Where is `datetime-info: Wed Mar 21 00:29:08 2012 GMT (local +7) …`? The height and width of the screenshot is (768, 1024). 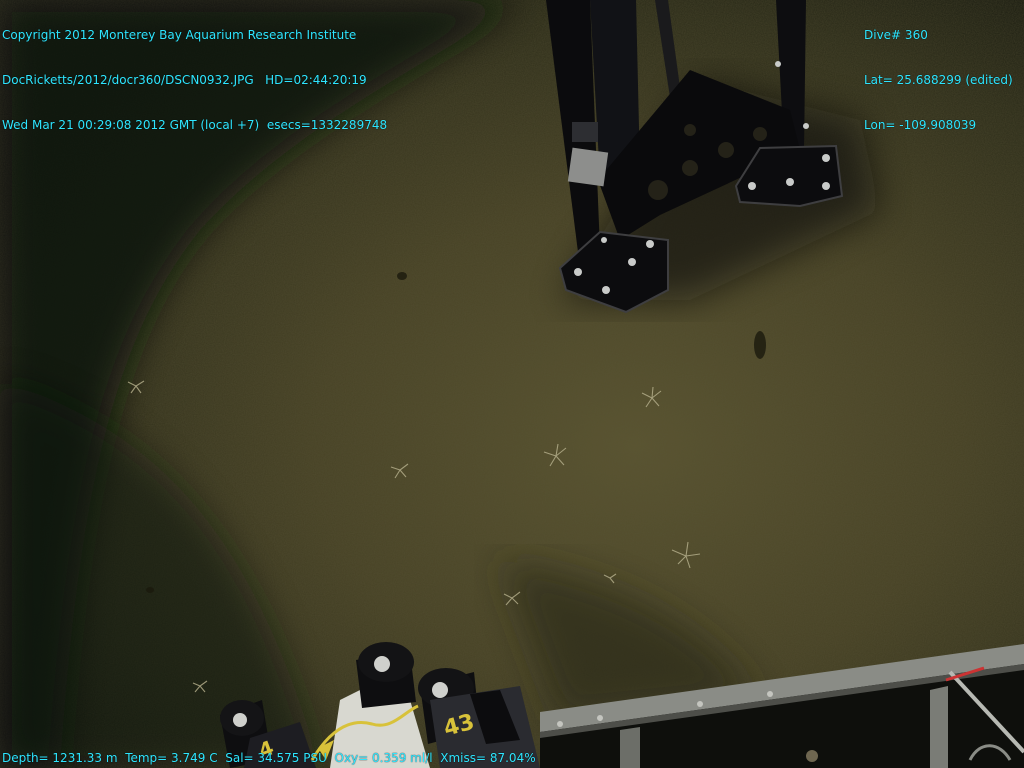
datetime-info: Wed Mar 21 00:29:08 2012 GMT (local +7) … is located at coordinates (195, 125).